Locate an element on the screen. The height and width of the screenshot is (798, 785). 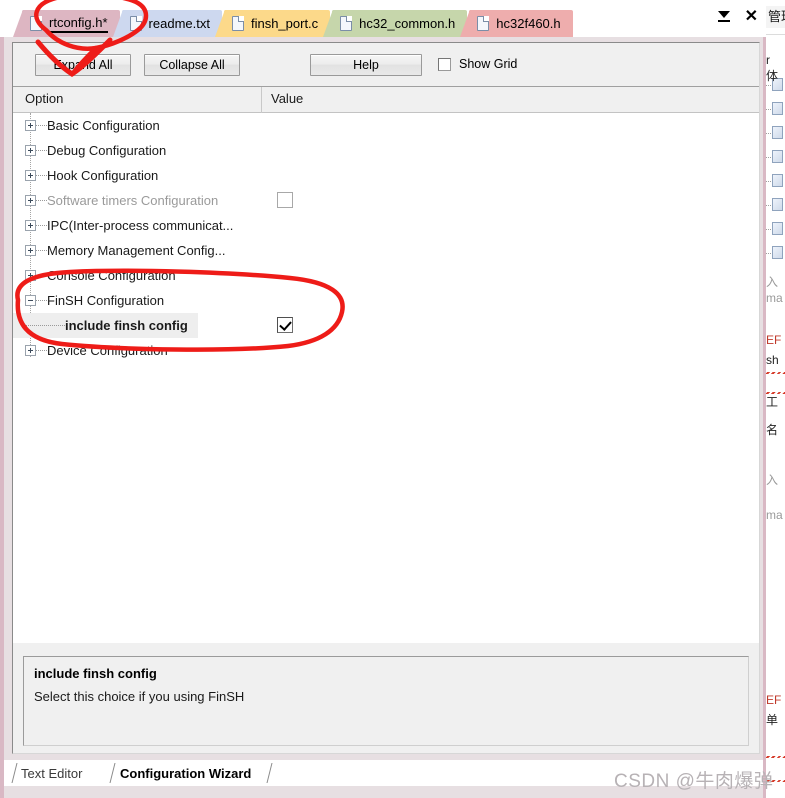
tree-row-content: Device Configuration is located at coordinates (95, 350).